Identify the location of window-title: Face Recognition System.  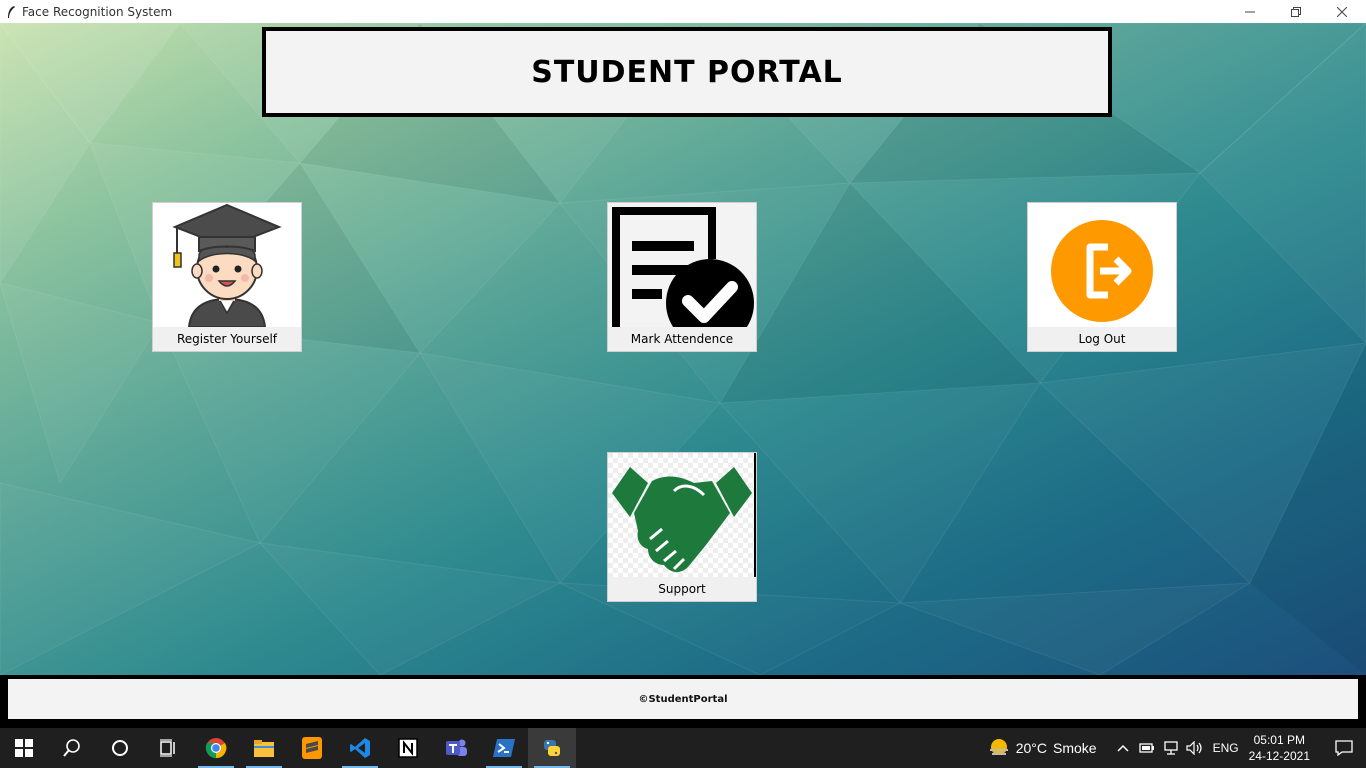
(97, 11).